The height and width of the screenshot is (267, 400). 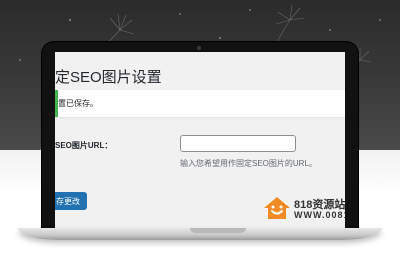 What do you see at coordinates (108, 77) in the screenshot?
I see `page-title: 定SEO图片设置` at bounding box center [108, 77].